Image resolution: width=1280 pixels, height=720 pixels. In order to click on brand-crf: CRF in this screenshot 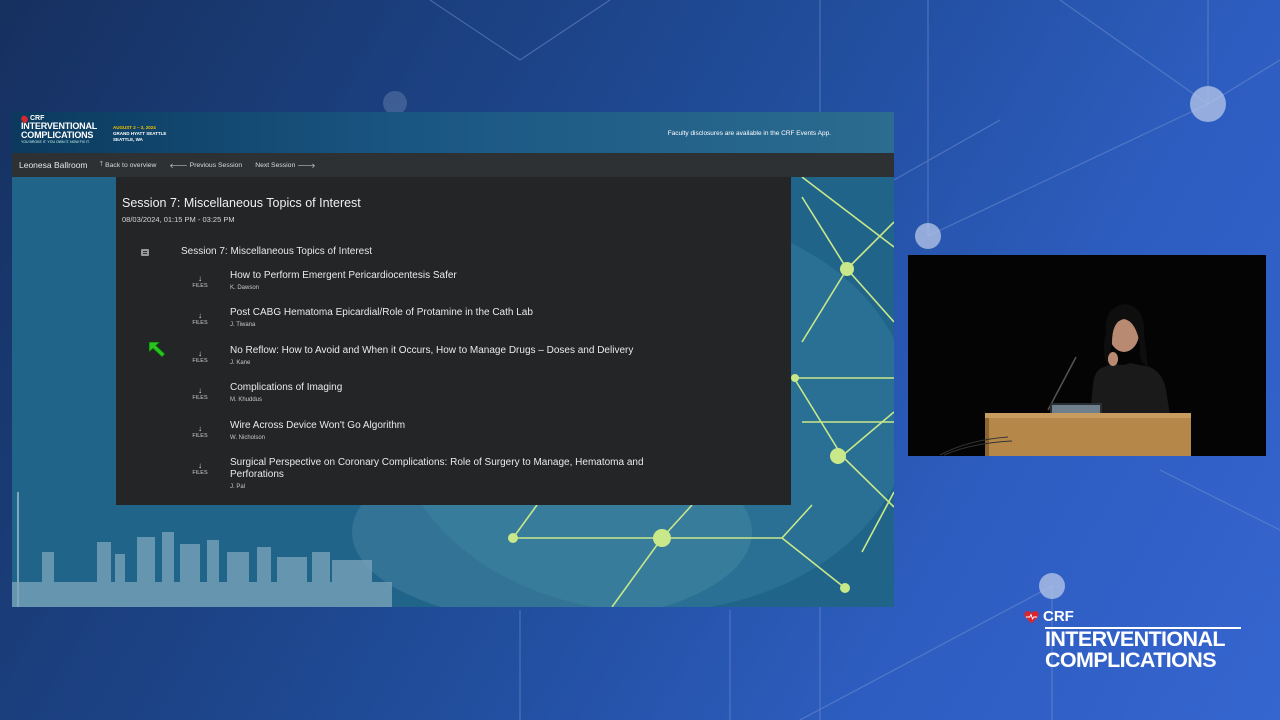, I will do `click(1058, 616)`.